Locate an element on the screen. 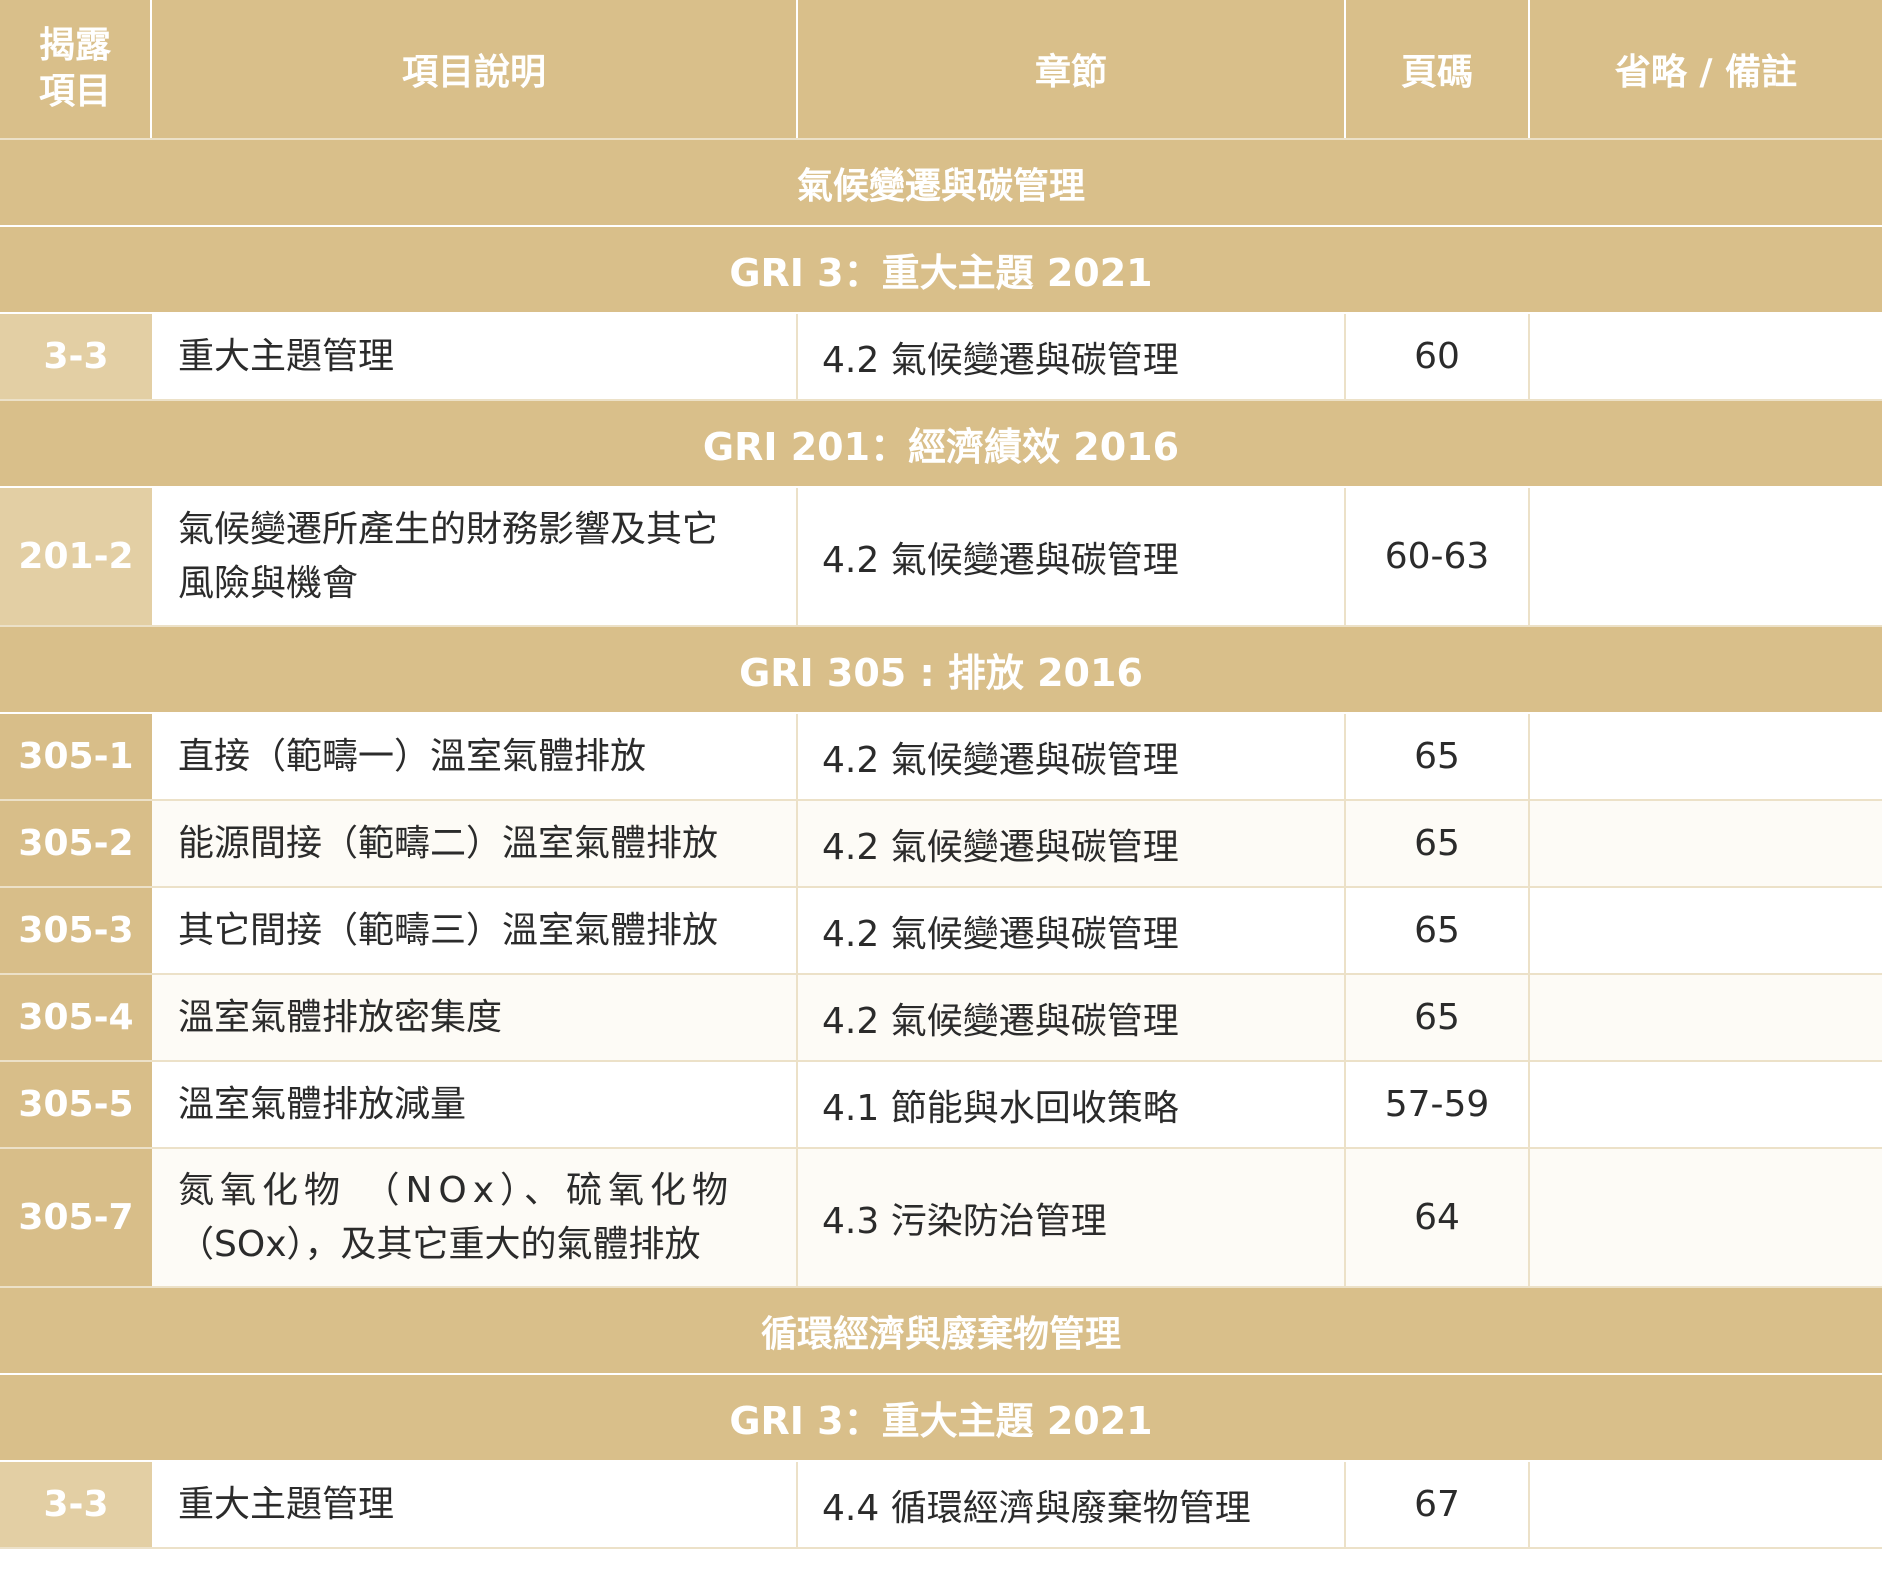 The image size is (1882, 1576). table-row: 305-2 能源間接（範疇二）溫室氣體排放 4.2 氣候變遷與碳管理 65 is located at coordinates (941, 844).